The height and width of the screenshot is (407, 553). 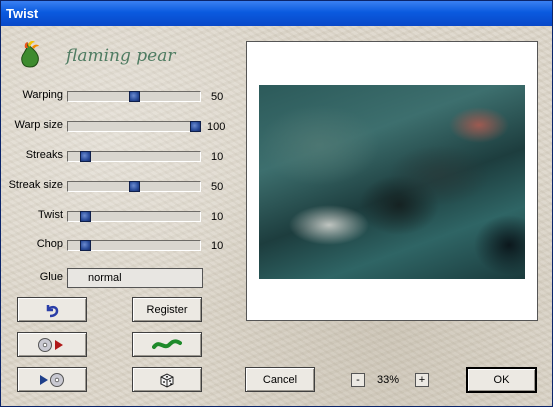 I want to click on zoom-out-button: -, so click(x=358, y=380).